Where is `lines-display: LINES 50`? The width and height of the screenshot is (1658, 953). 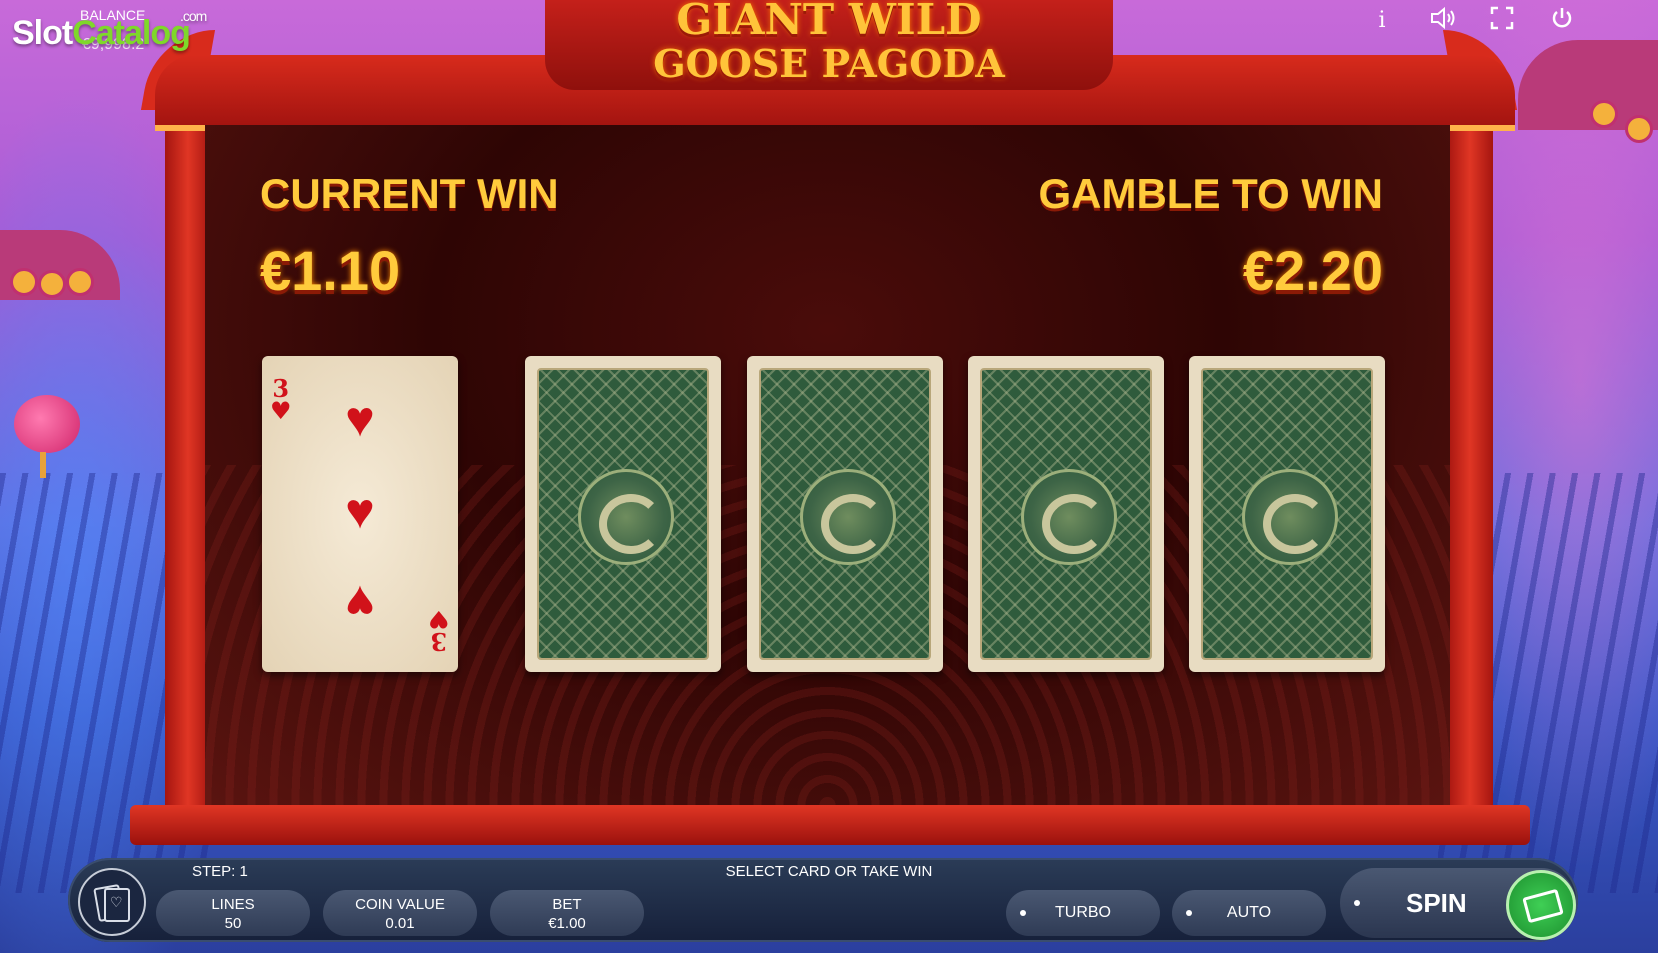 lines-display: LINES 50 is located at coordinates (233, 913).